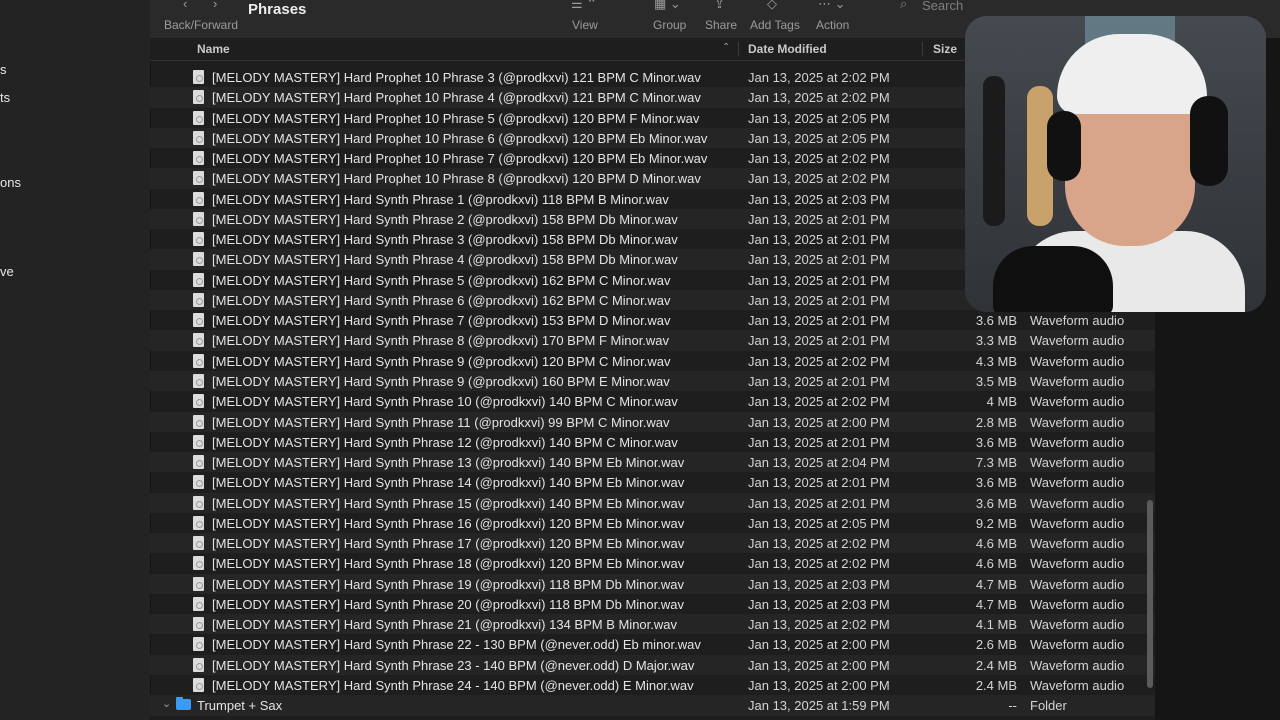 This screenshot has width=1280, height=720. Describe the element at coordinates (775, 25) in the screenshot. I see `add-tags-button: Add Tags` at that location.